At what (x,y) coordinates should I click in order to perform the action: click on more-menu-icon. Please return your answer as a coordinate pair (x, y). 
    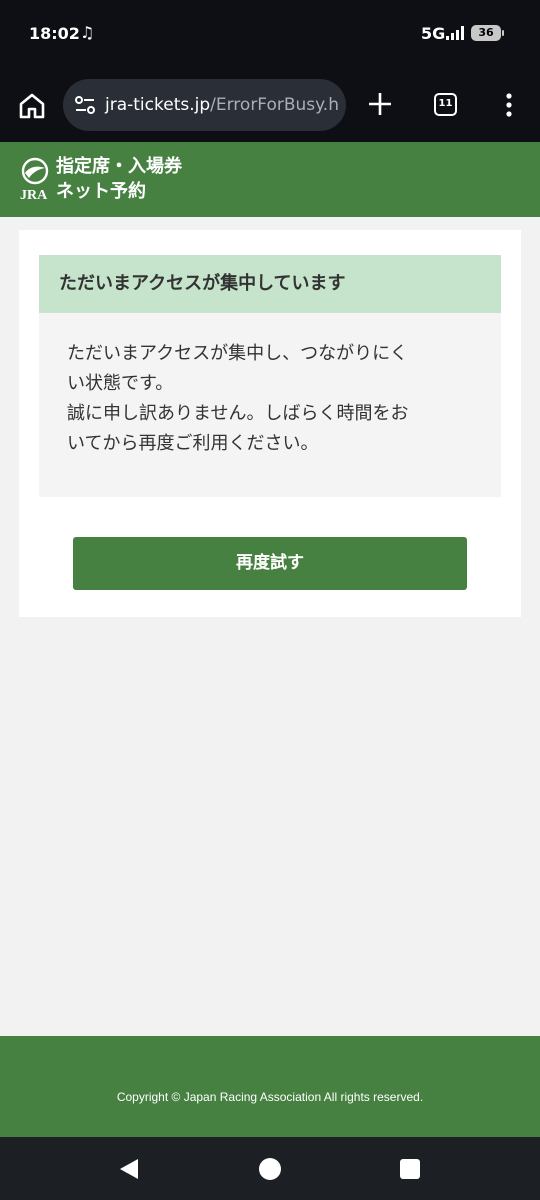
    Looking at the image, I should click on (509, 105).